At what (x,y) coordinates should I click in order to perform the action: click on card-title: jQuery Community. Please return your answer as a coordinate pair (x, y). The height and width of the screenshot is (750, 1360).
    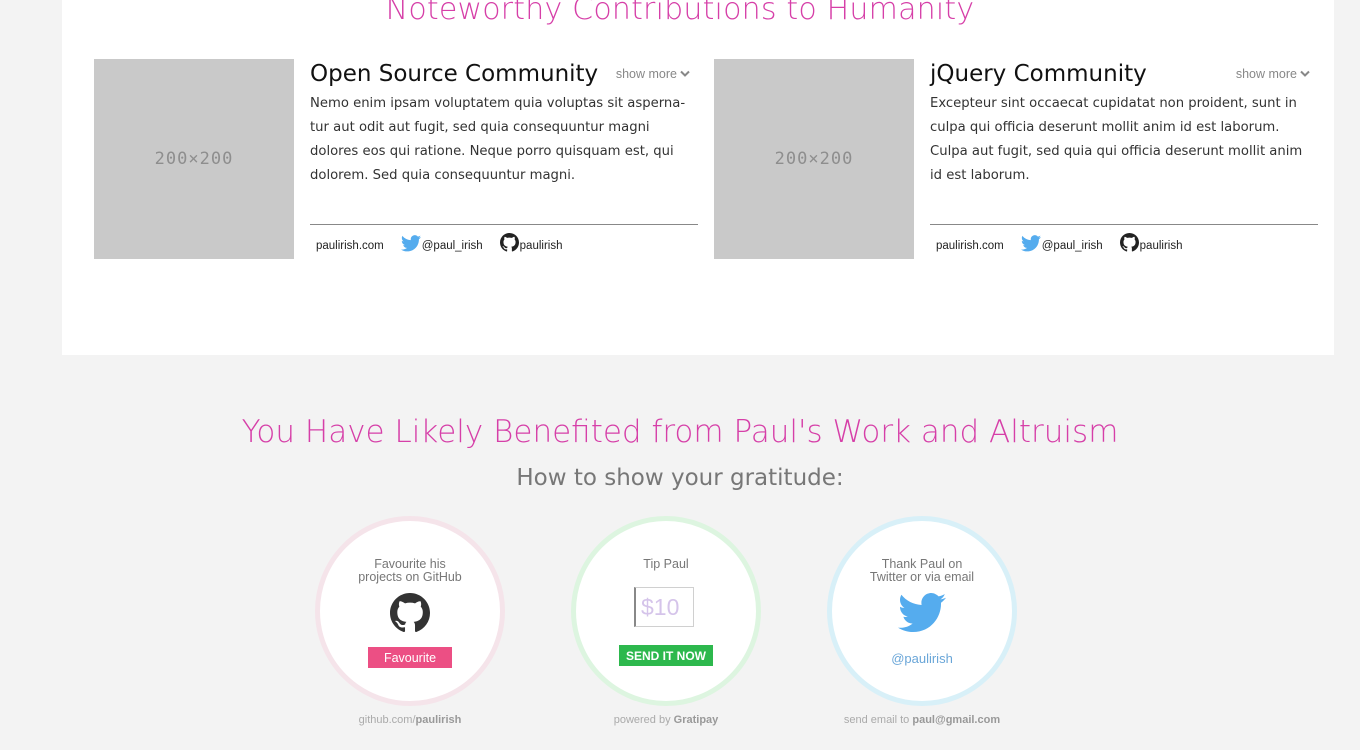
    Looking at the image, I should click on (1038, 74).